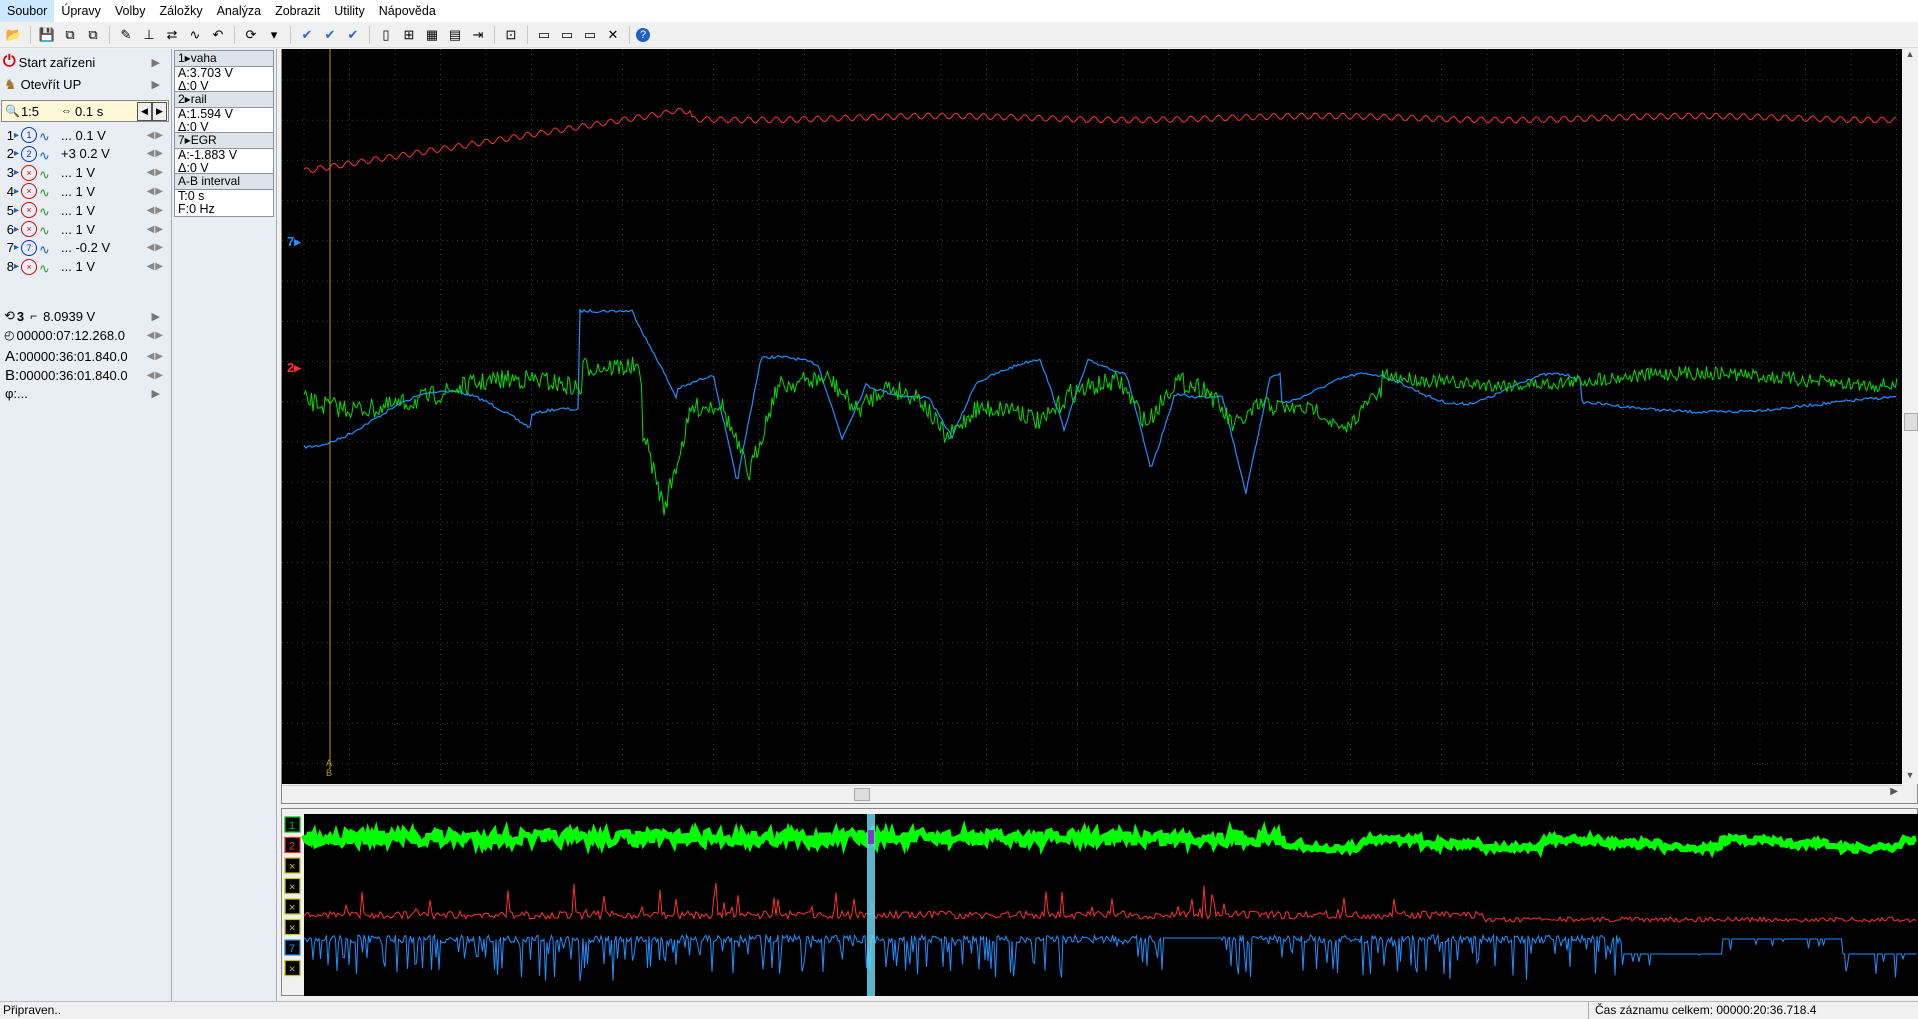  What do you see at coordinates (292, 949) in the screenshot?
I see `overview-channel-label: 7` at bounding box center [292, 949].